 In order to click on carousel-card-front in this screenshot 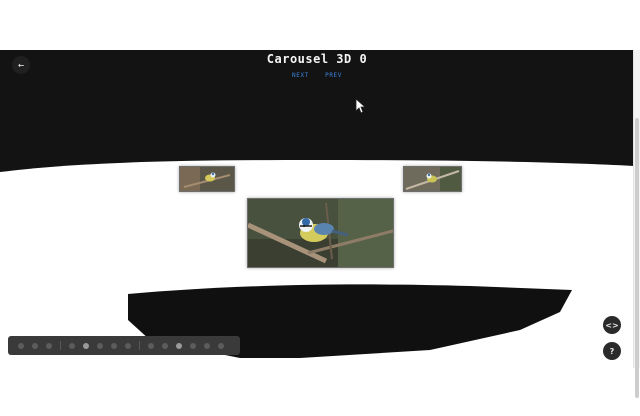, I will do `click(320, 233)`.